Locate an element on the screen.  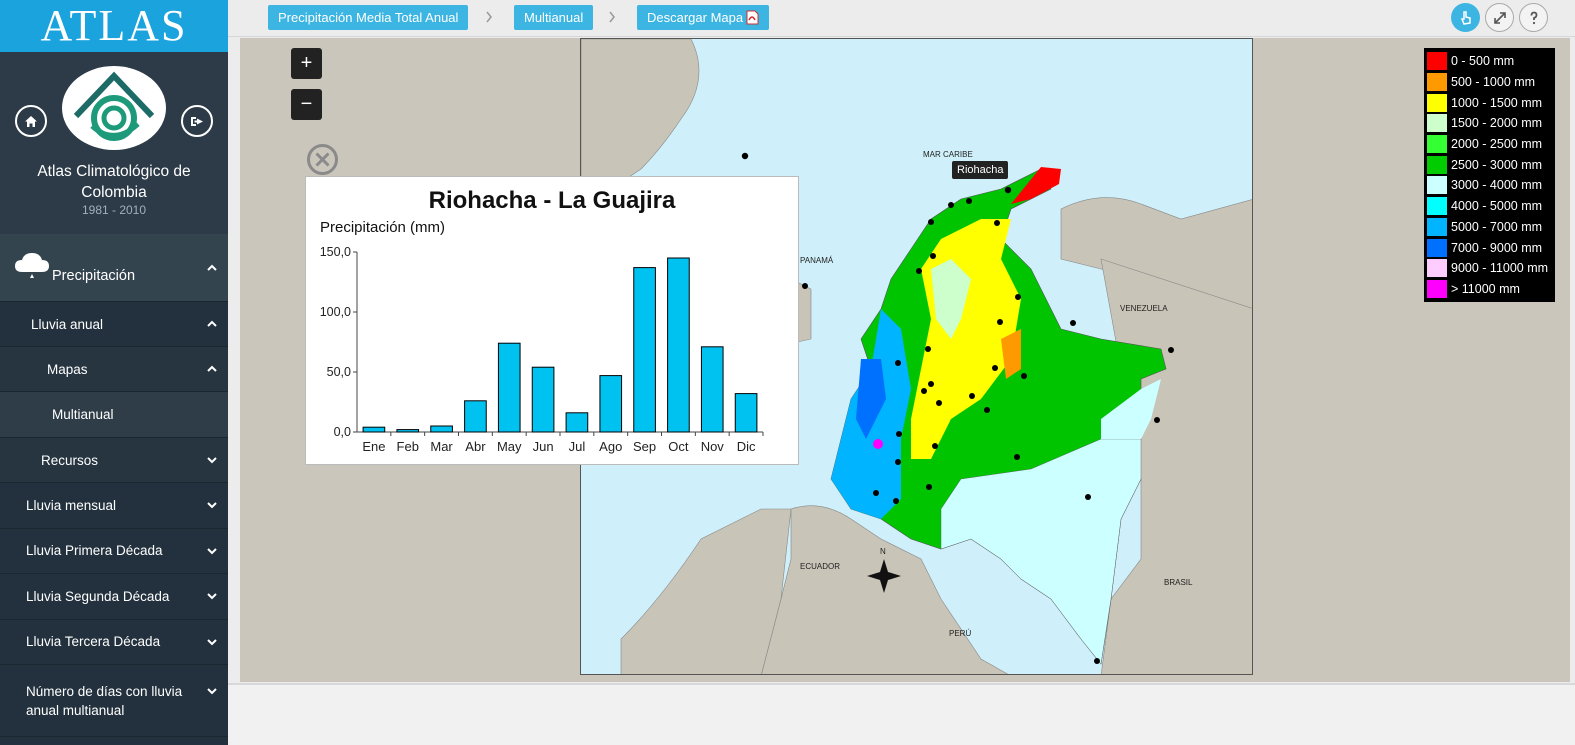
bar-nov is located at coordinates (712, 389).